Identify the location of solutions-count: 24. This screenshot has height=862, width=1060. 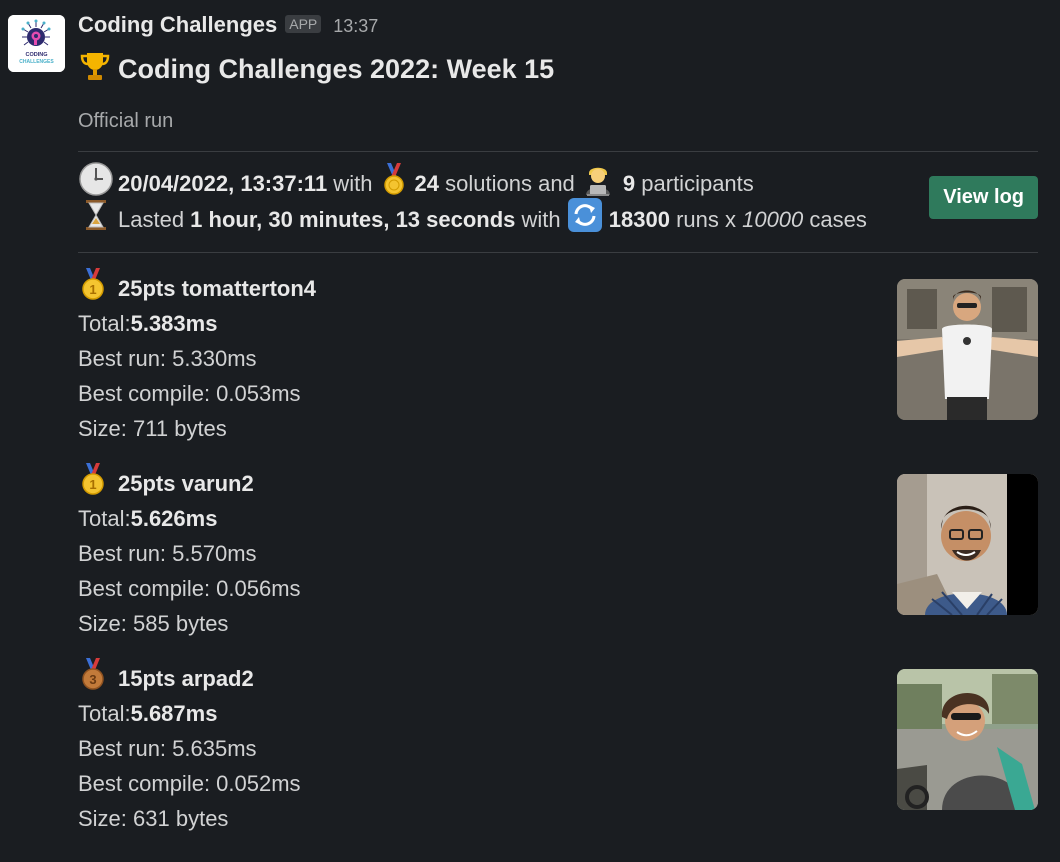
(427, 183).